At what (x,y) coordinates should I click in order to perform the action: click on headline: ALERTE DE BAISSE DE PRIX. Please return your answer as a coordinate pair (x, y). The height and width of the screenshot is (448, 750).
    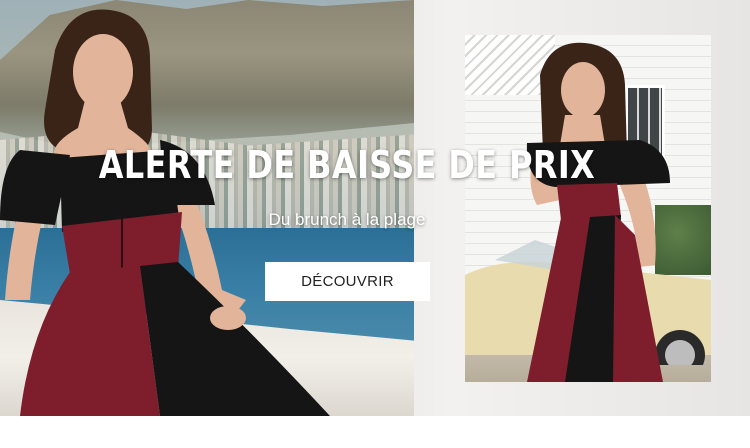
    Looking at the image, I should click on (347, 165).